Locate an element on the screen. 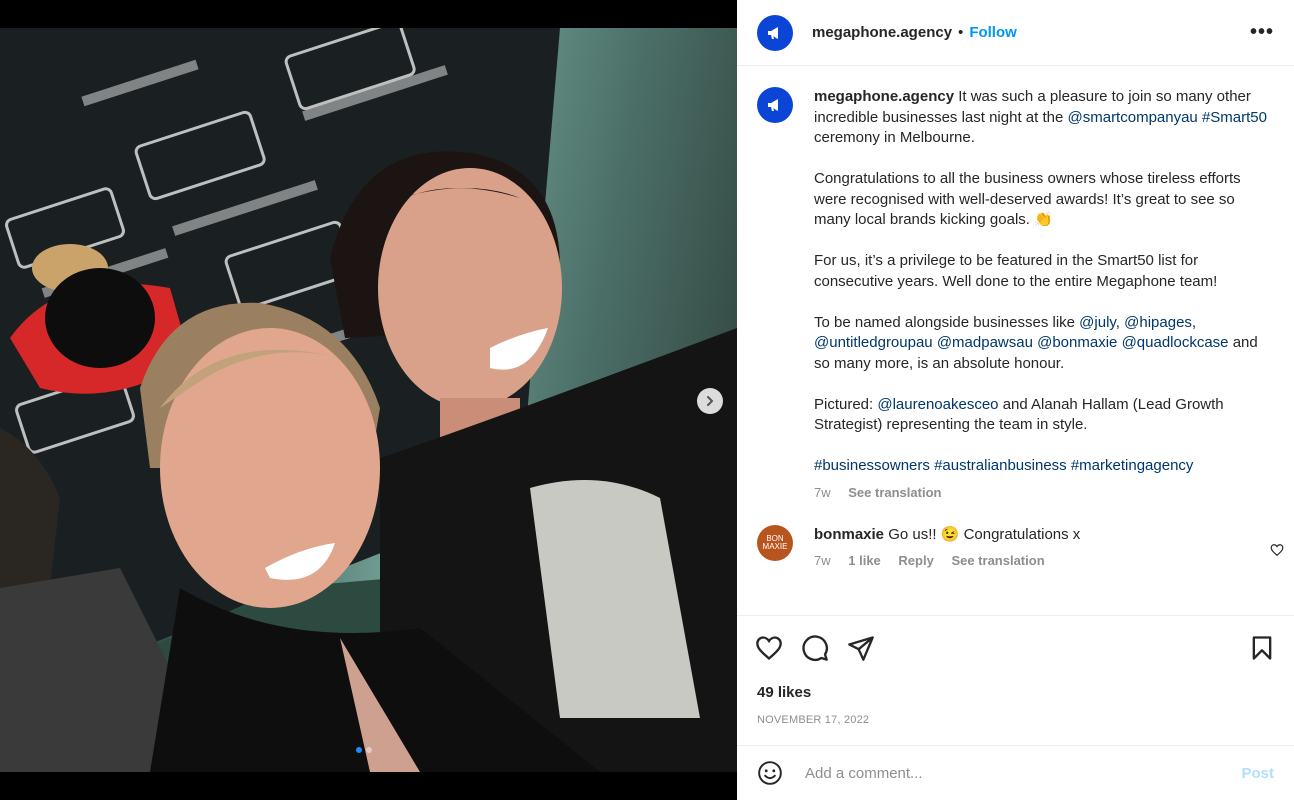 The width and height of the screenshot is (1294, 800). action-icons is located at coordinates (1015, 640).